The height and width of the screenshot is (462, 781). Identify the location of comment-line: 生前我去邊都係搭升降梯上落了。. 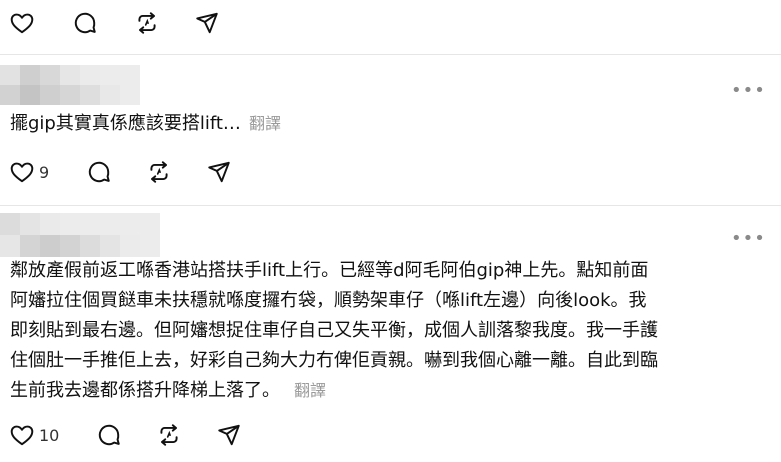
(145, 390).